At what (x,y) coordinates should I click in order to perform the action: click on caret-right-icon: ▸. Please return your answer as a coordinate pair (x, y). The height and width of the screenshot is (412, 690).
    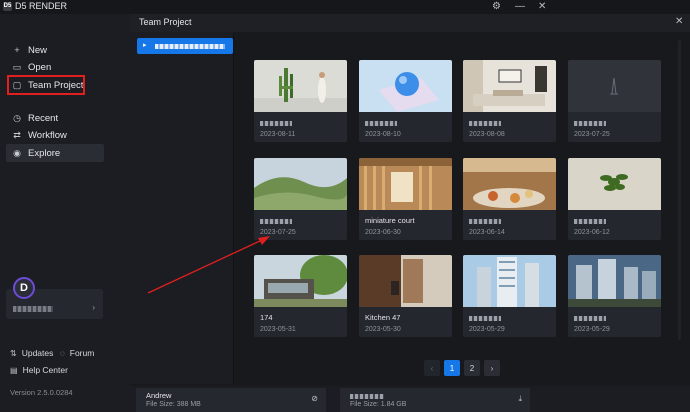
    Looking at the image, I should click on (145, 45).